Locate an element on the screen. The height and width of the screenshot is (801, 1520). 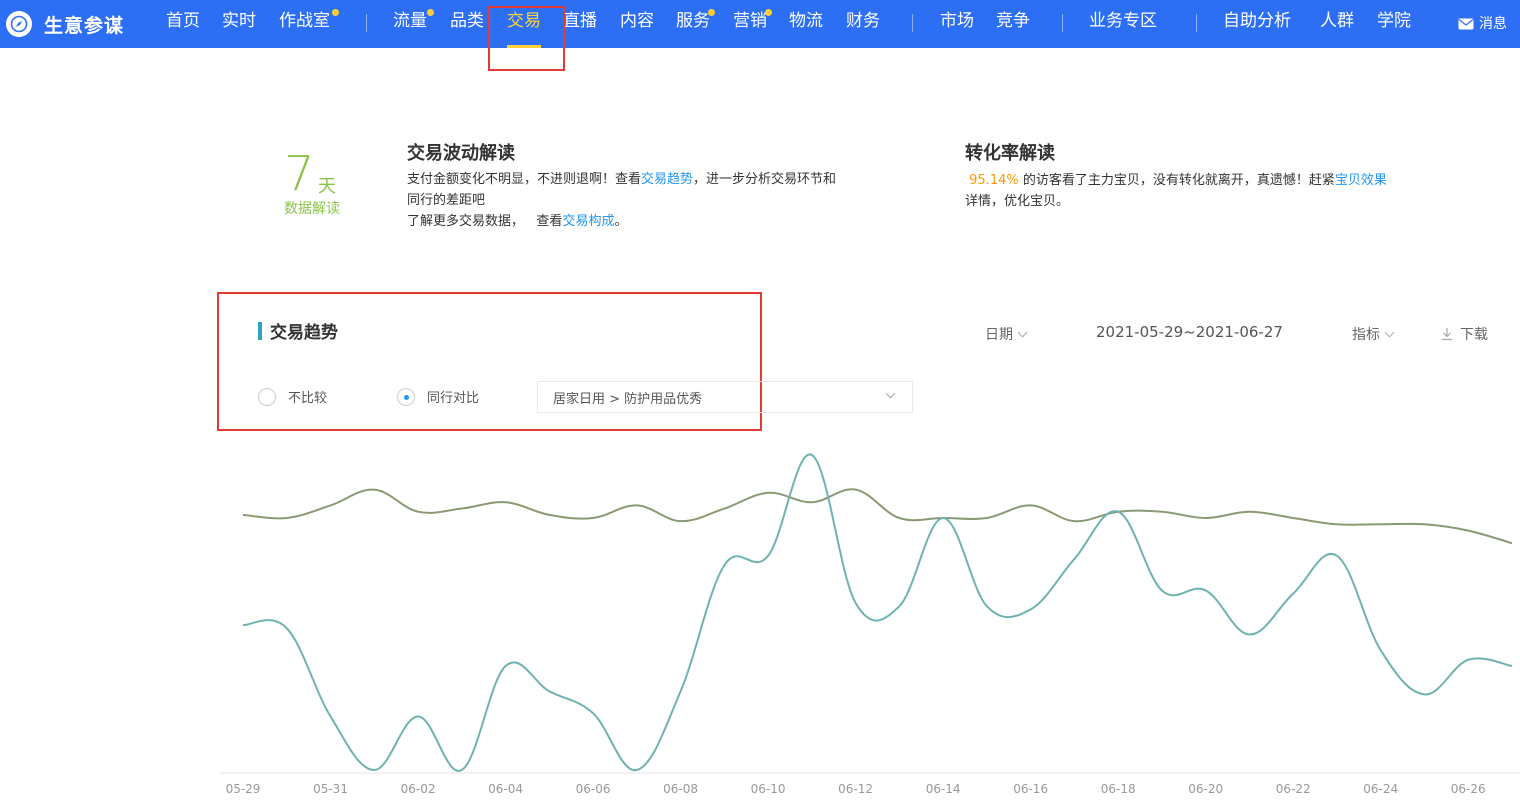
message-label: 消息 is located at coordinates (1493, 24).